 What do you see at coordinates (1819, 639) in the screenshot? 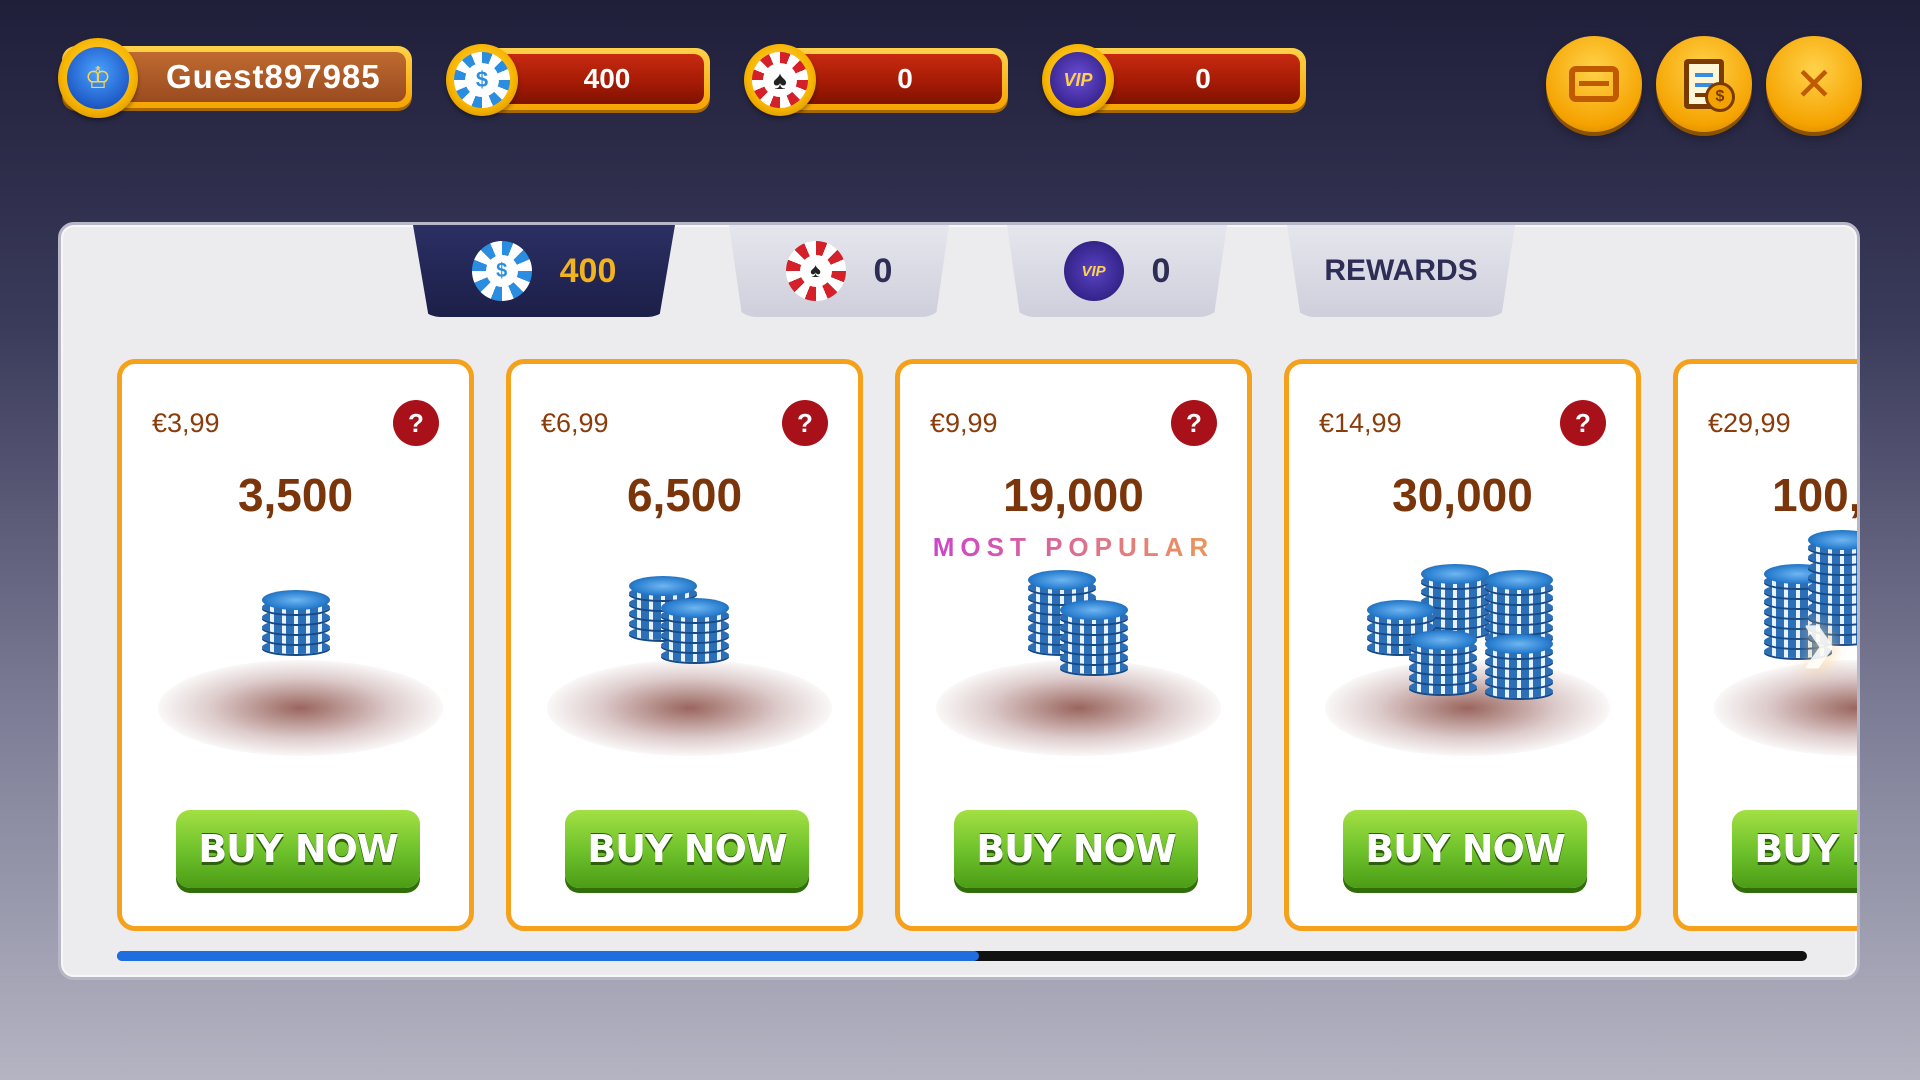
I see `chevron-right-icon: ›` at bounding box center [1819, 639].